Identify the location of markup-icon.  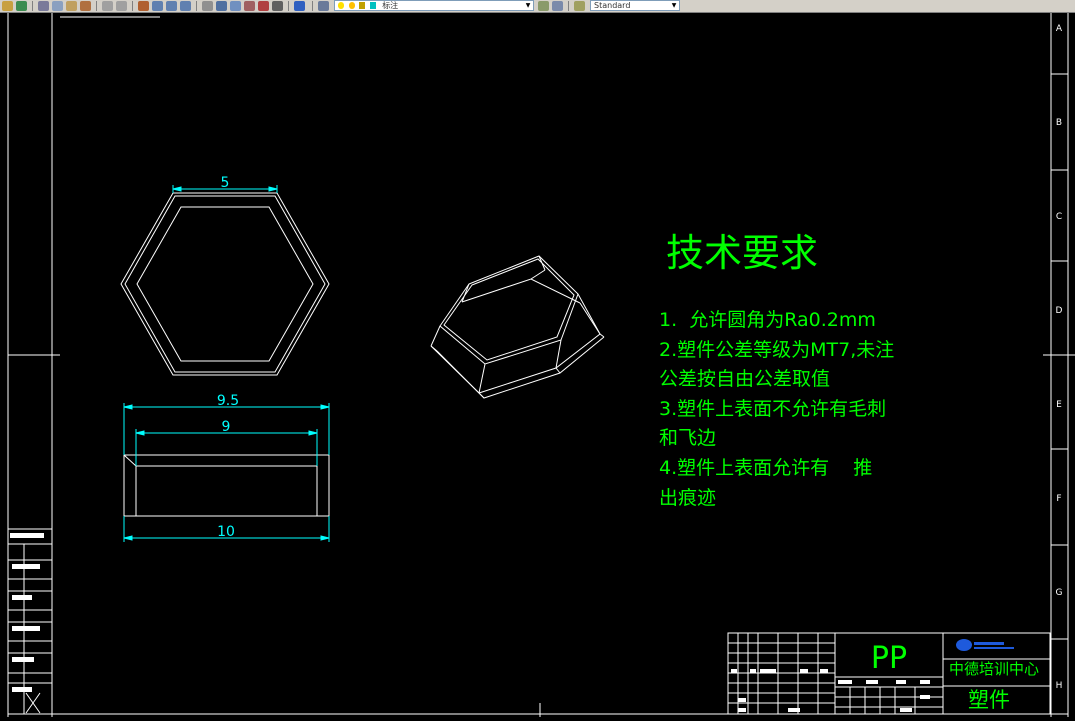
(263, 6).